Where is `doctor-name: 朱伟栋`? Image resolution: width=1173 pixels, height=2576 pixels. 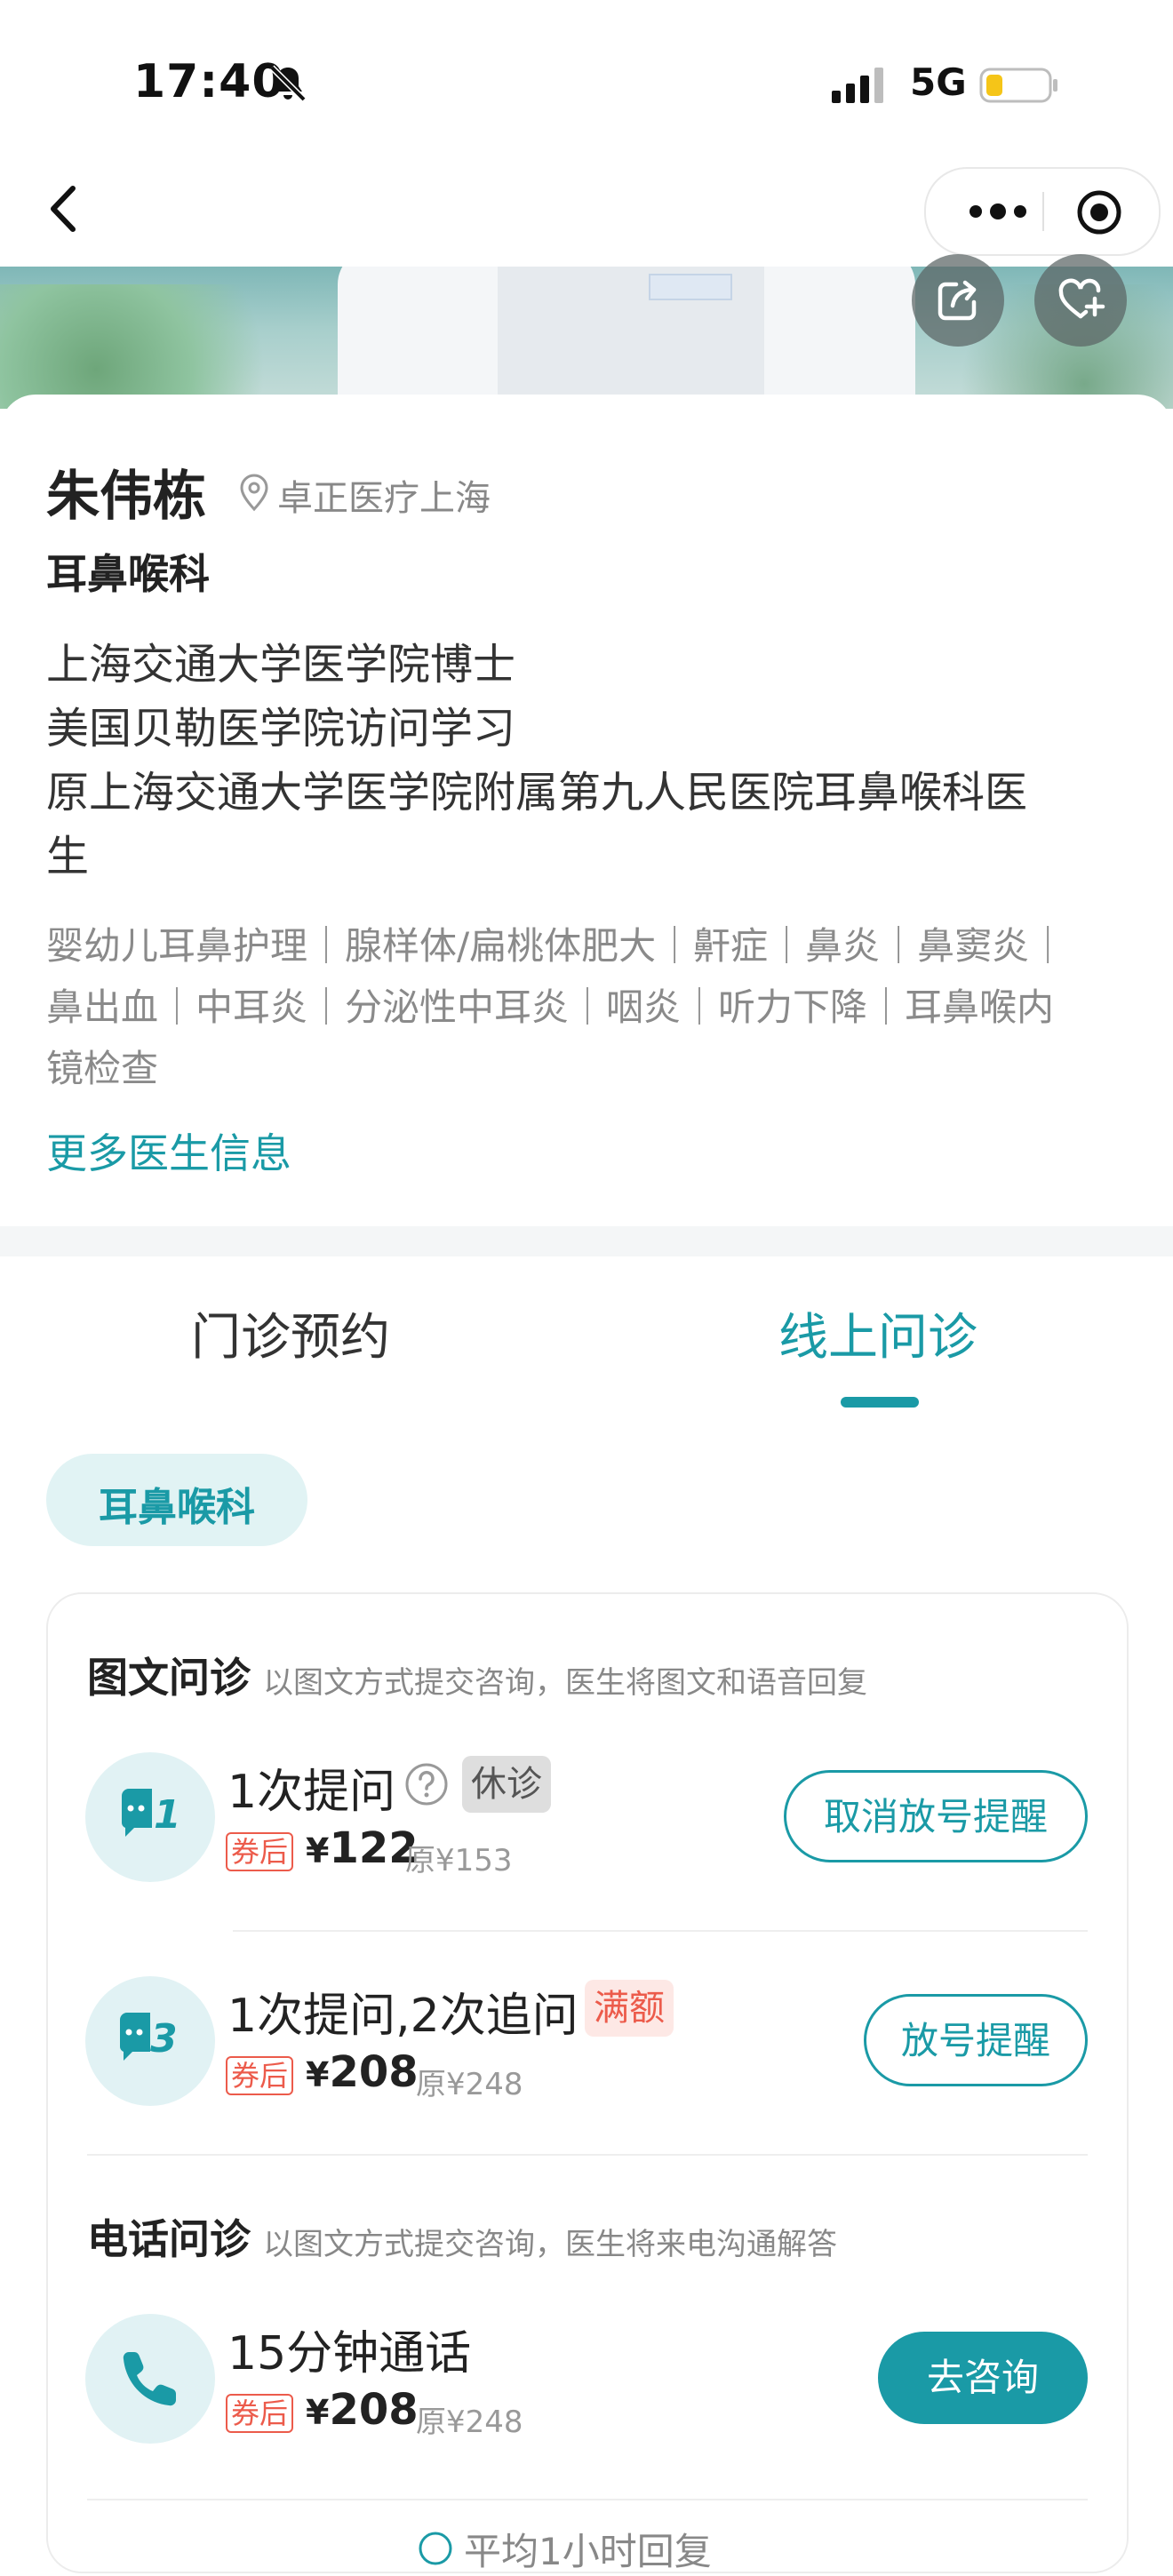
doctor-name: 朱伟栋 is located at coordinates (126, 497).